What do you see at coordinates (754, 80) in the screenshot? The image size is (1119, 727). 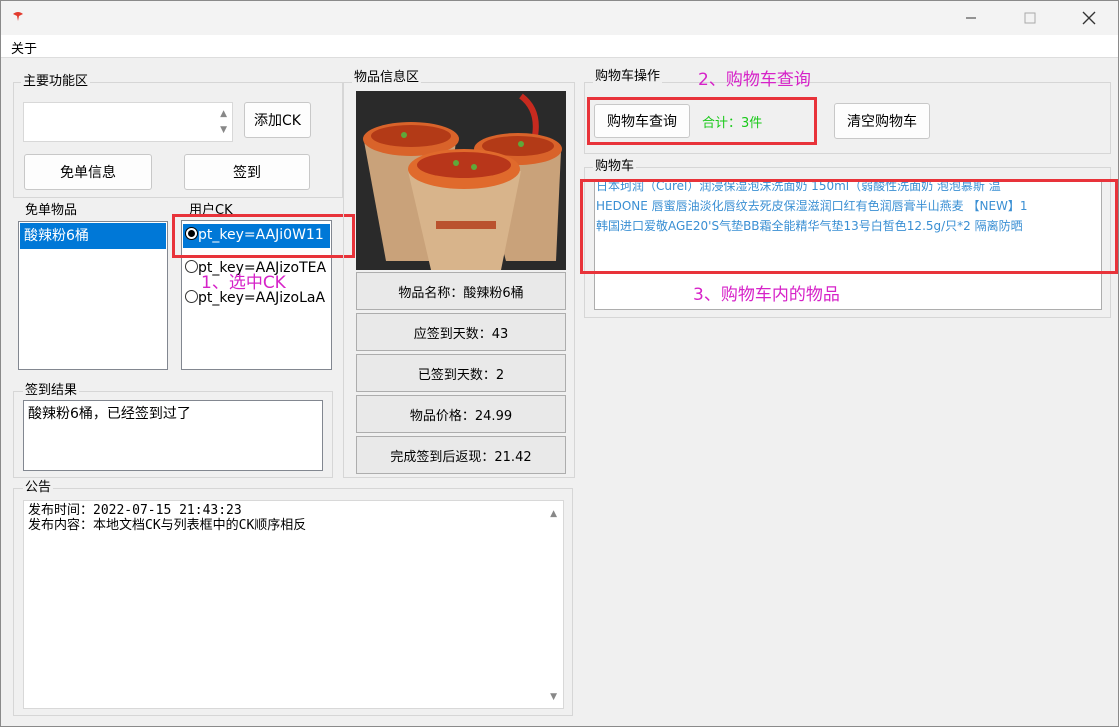 I see `annotation-cart-query: 2、购物车查询` at bounding box center [754, 80].